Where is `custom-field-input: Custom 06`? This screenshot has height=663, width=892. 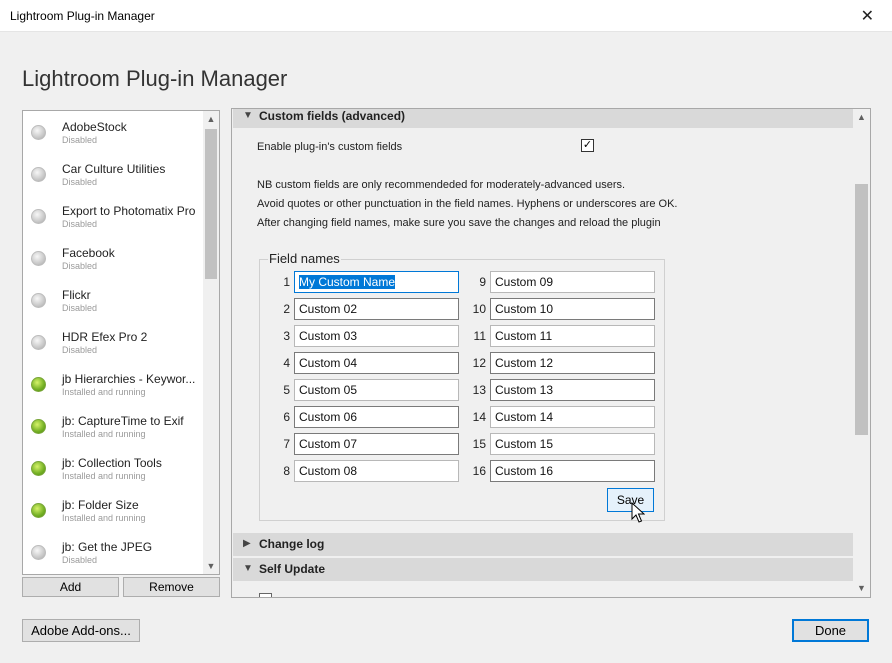 custom-field-input: Custom 06 is located at coordinates (376, 417).